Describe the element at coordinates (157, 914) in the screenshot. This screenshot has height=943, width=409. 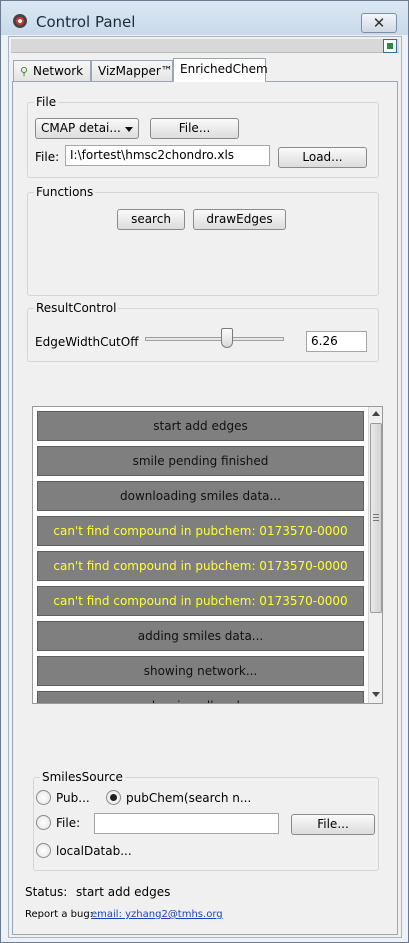
I see `bug-report-email-link: email: yzhang2@tmhs.org` at that location.